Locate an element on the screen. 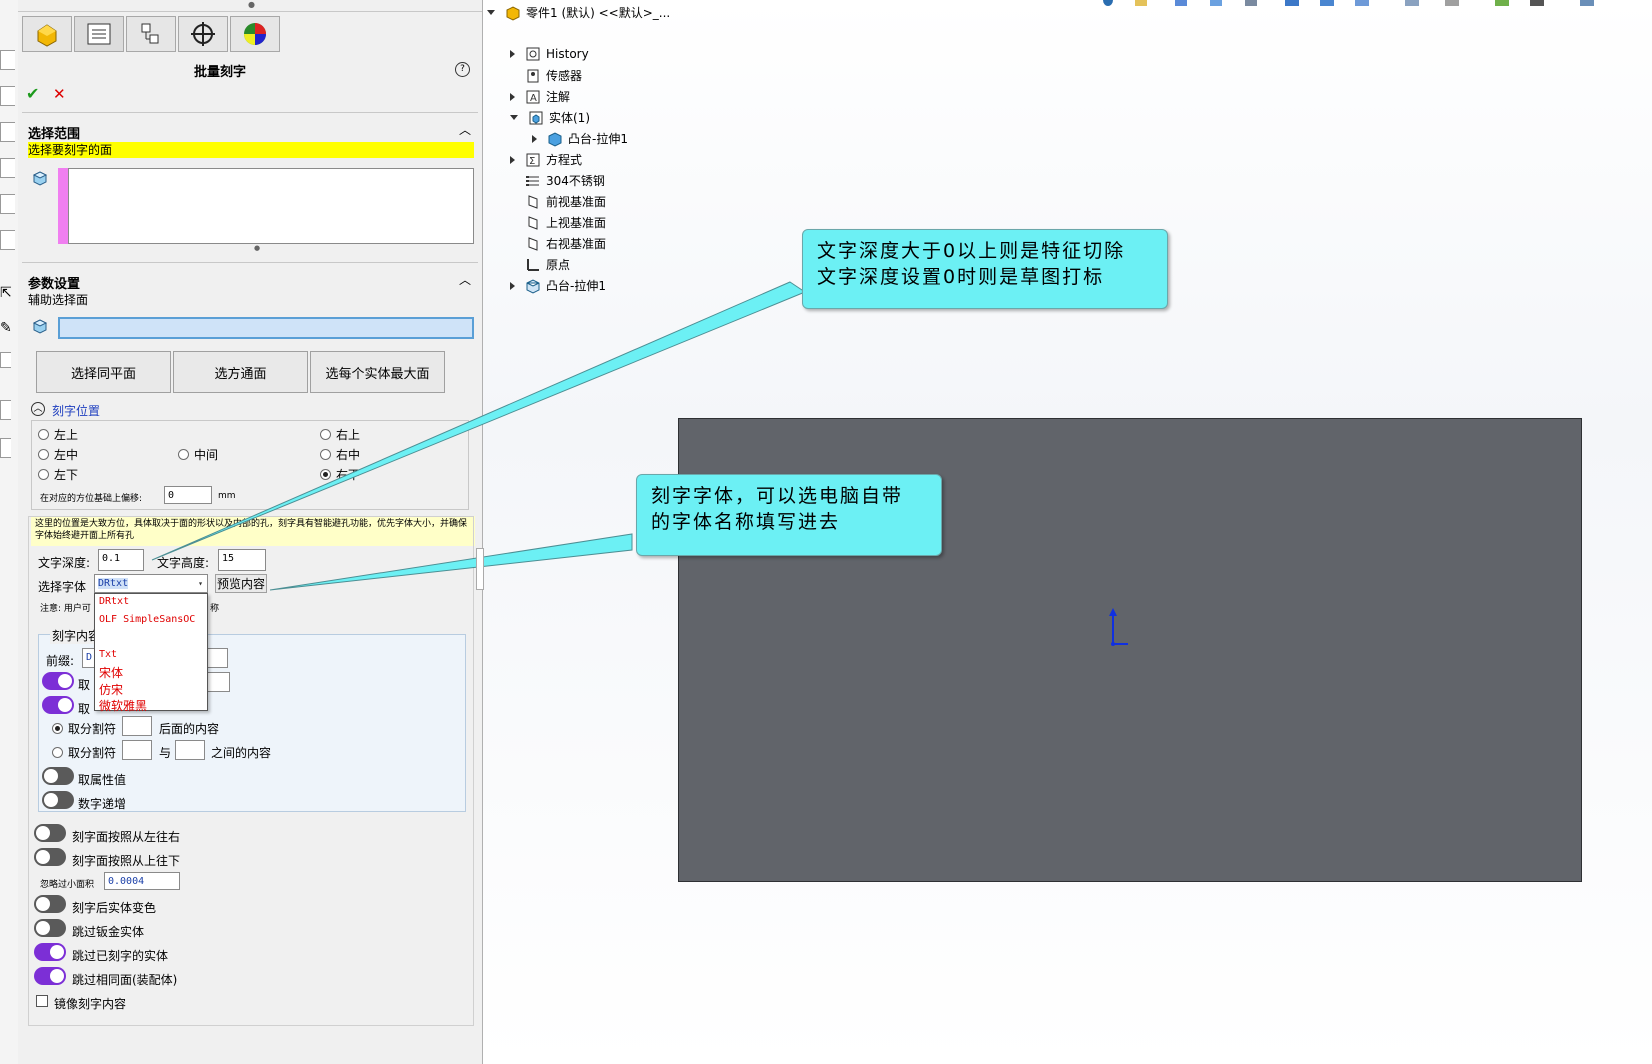  callout-1-line2: 文字深度设置0时则是草图打标 is located at coordinates (961, 277).